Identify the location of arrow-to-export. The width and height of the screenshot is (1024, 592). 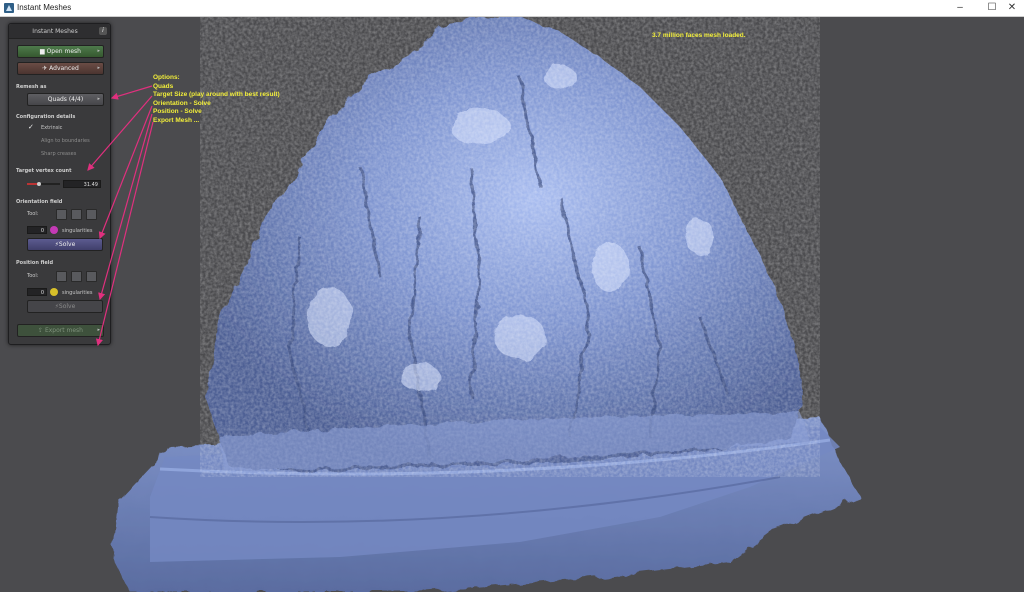
(124, 234).